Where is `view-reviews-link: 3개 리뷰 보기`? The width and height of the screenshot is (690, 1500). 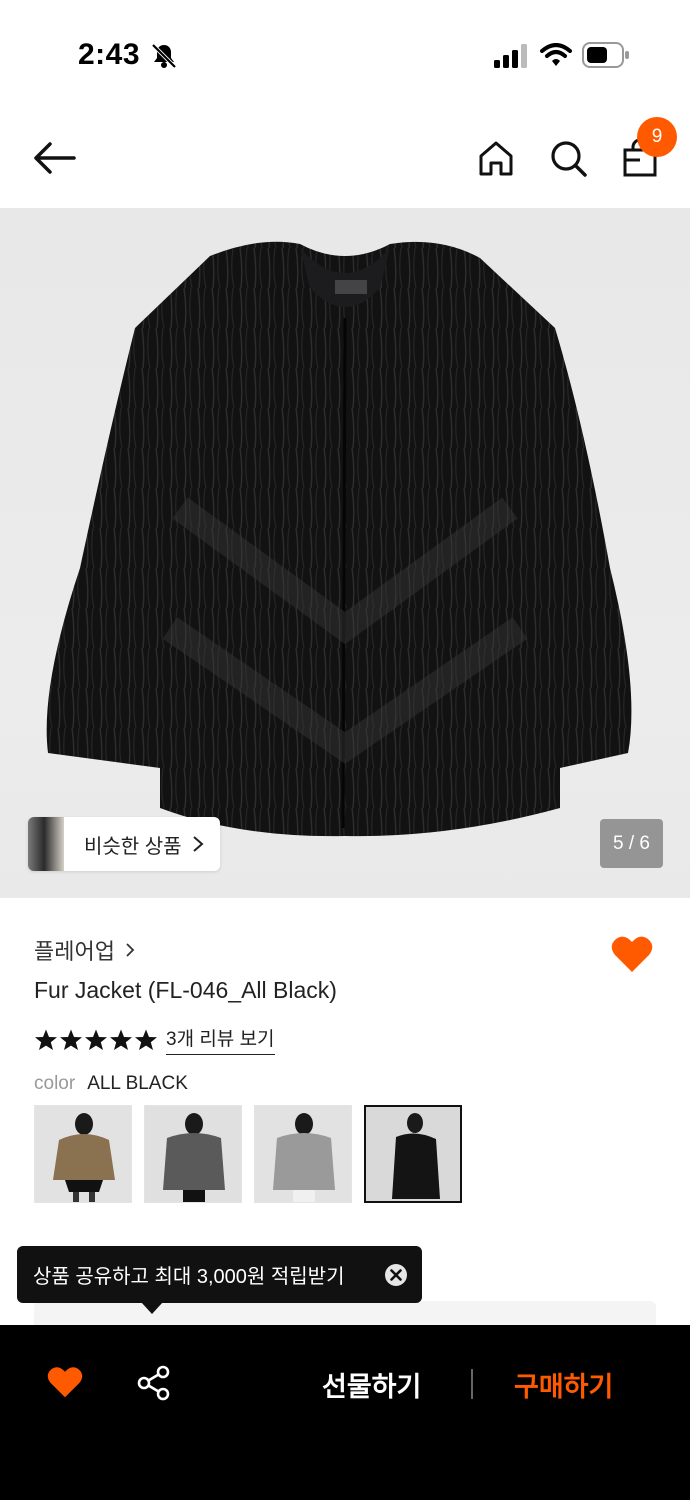
view-reviews-link: 3개 리뷰 보기 is located at coordinates (220, 1039).